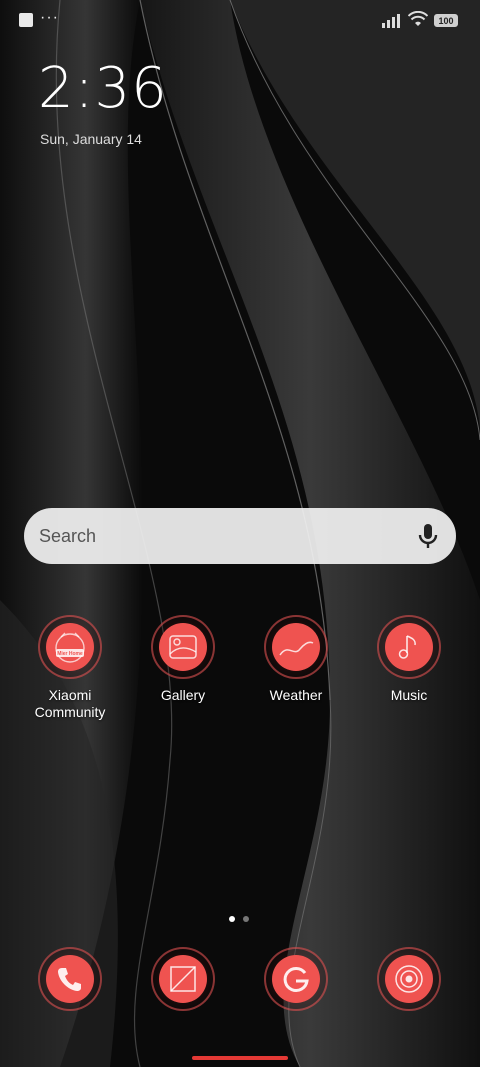 This screenshot has height=1067, width=480. I want to click on dock-messages, so click(183, 979).